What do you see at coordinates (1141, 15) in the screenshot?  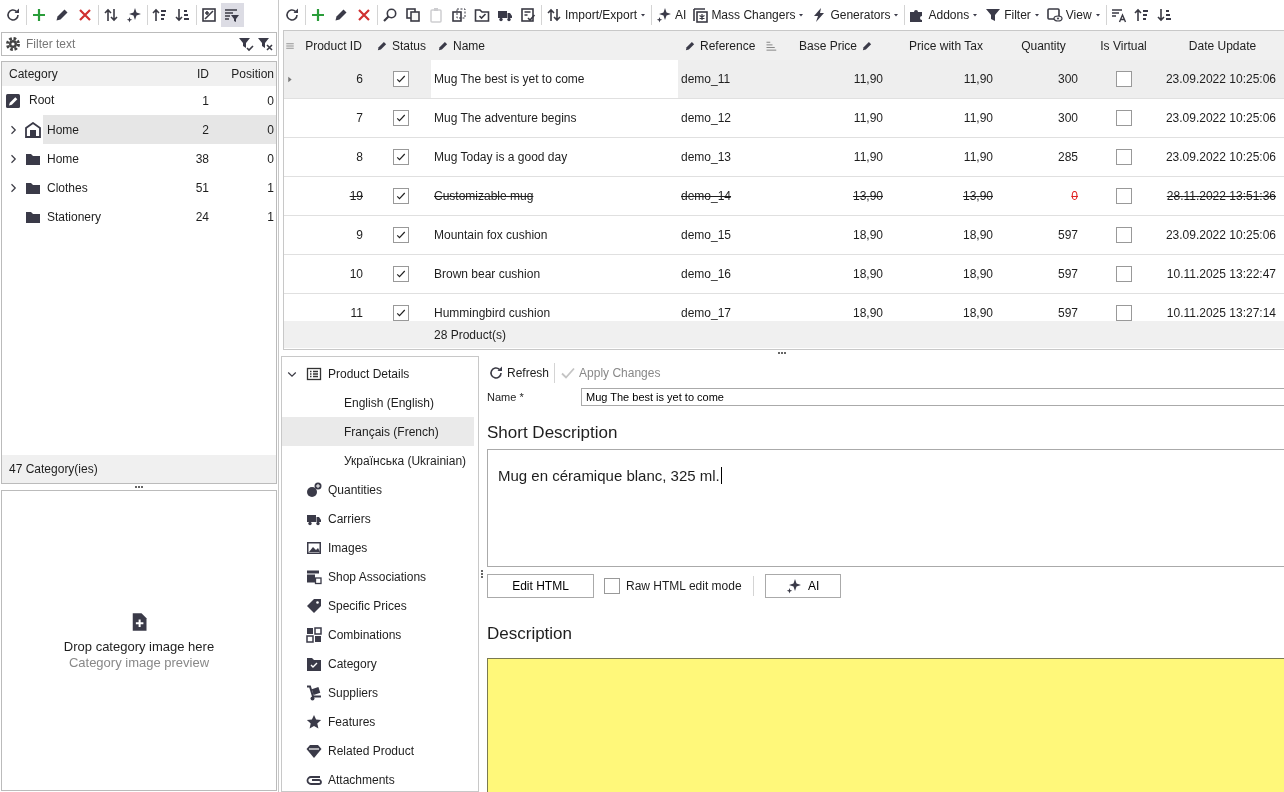 I see `sort-up-icon` at bounding box center [1141, 15].